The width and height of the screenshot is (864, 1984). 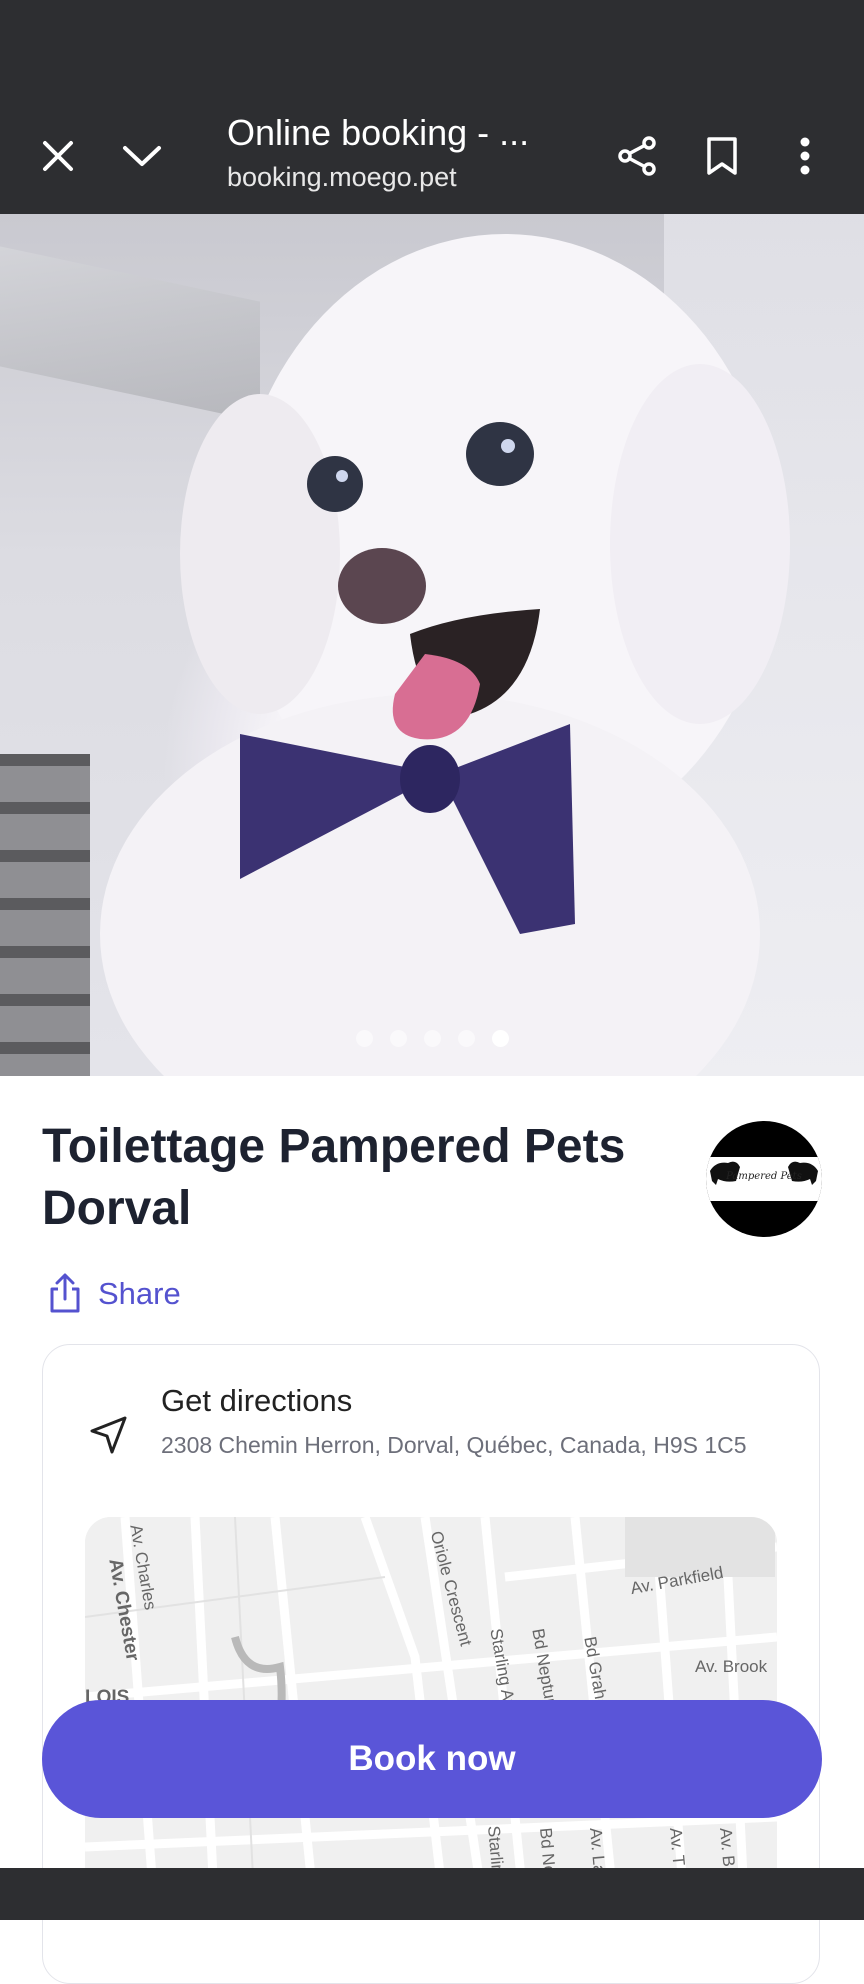 What do you see at coordinates (722, 156) in the screenshot?
I see `bookmark-icon` at bounding box center [722, 156].